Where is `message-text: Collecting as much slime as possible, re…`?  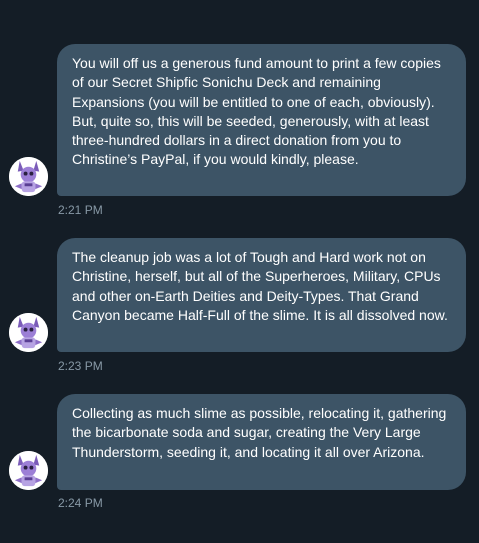
message-text: Collecting as much slime as possible, re… is located at coordinates (259, 432).